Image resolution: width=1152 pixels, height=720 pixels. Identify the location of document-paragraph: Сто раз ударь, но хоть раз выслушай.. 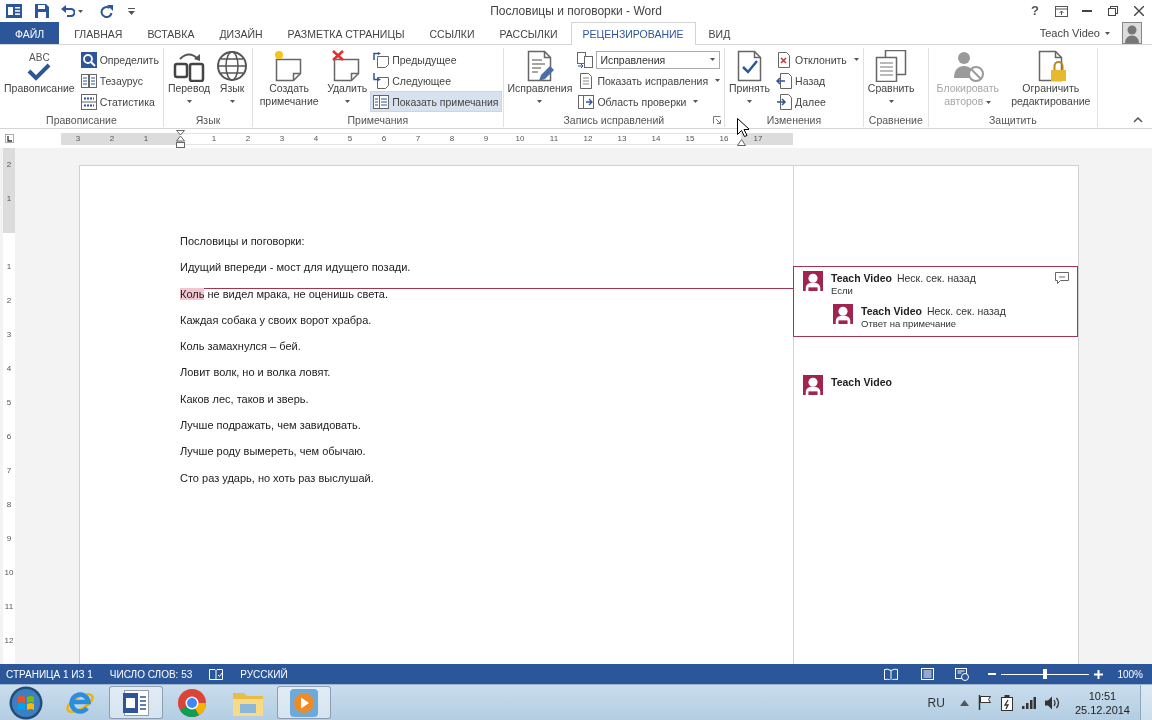
(277, 478).